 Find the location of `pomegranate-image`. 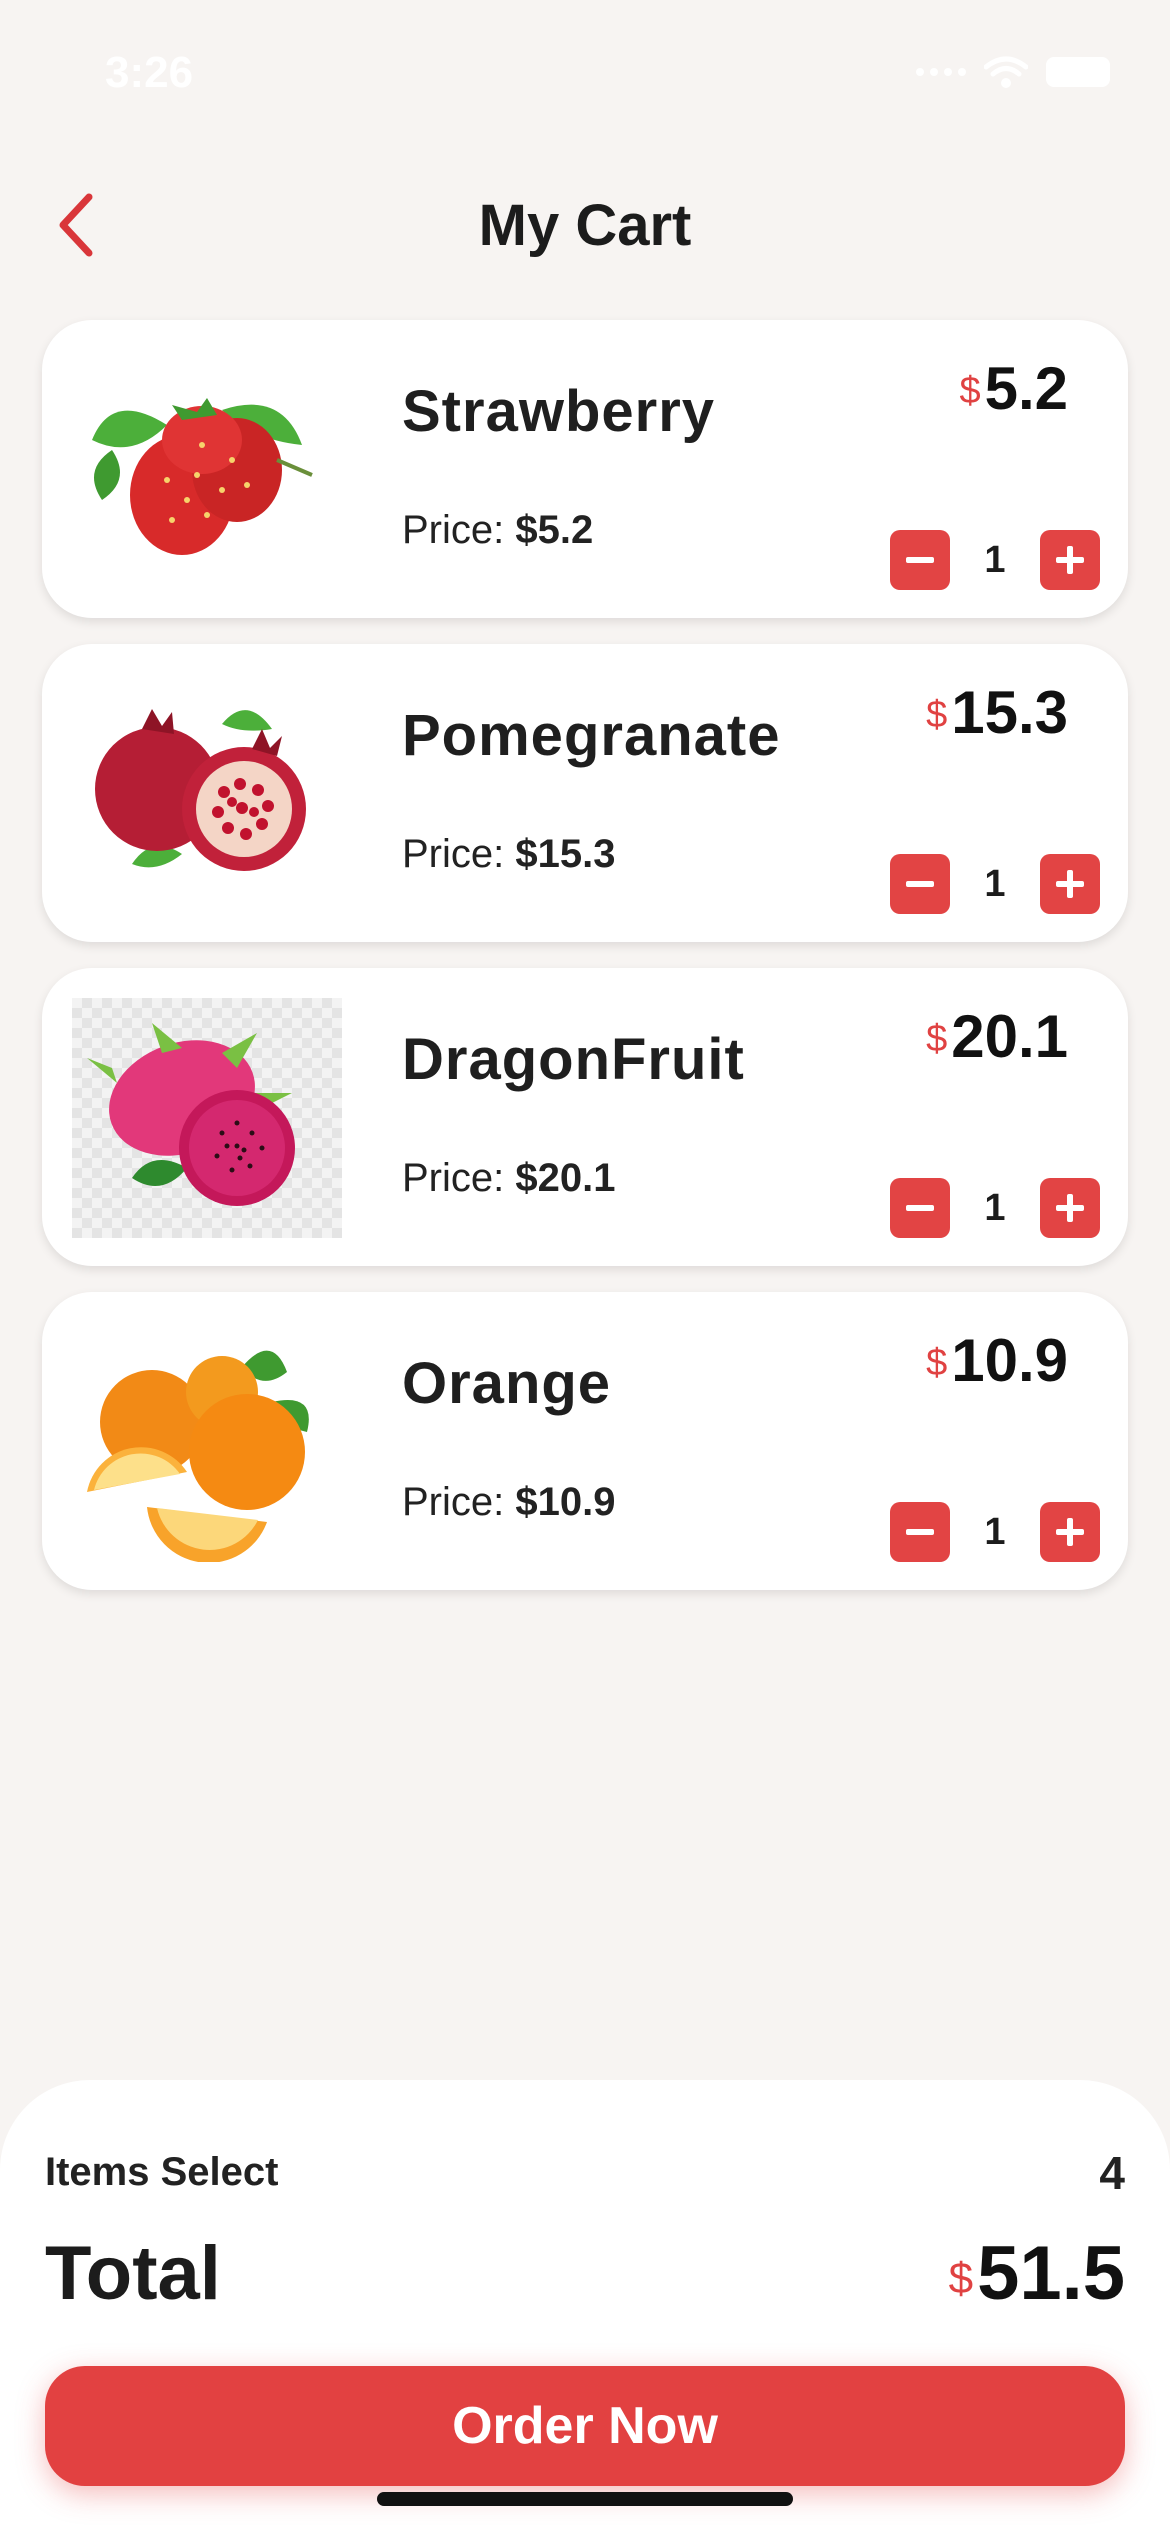

pomegranate-image is located at coordinates (207, 794).